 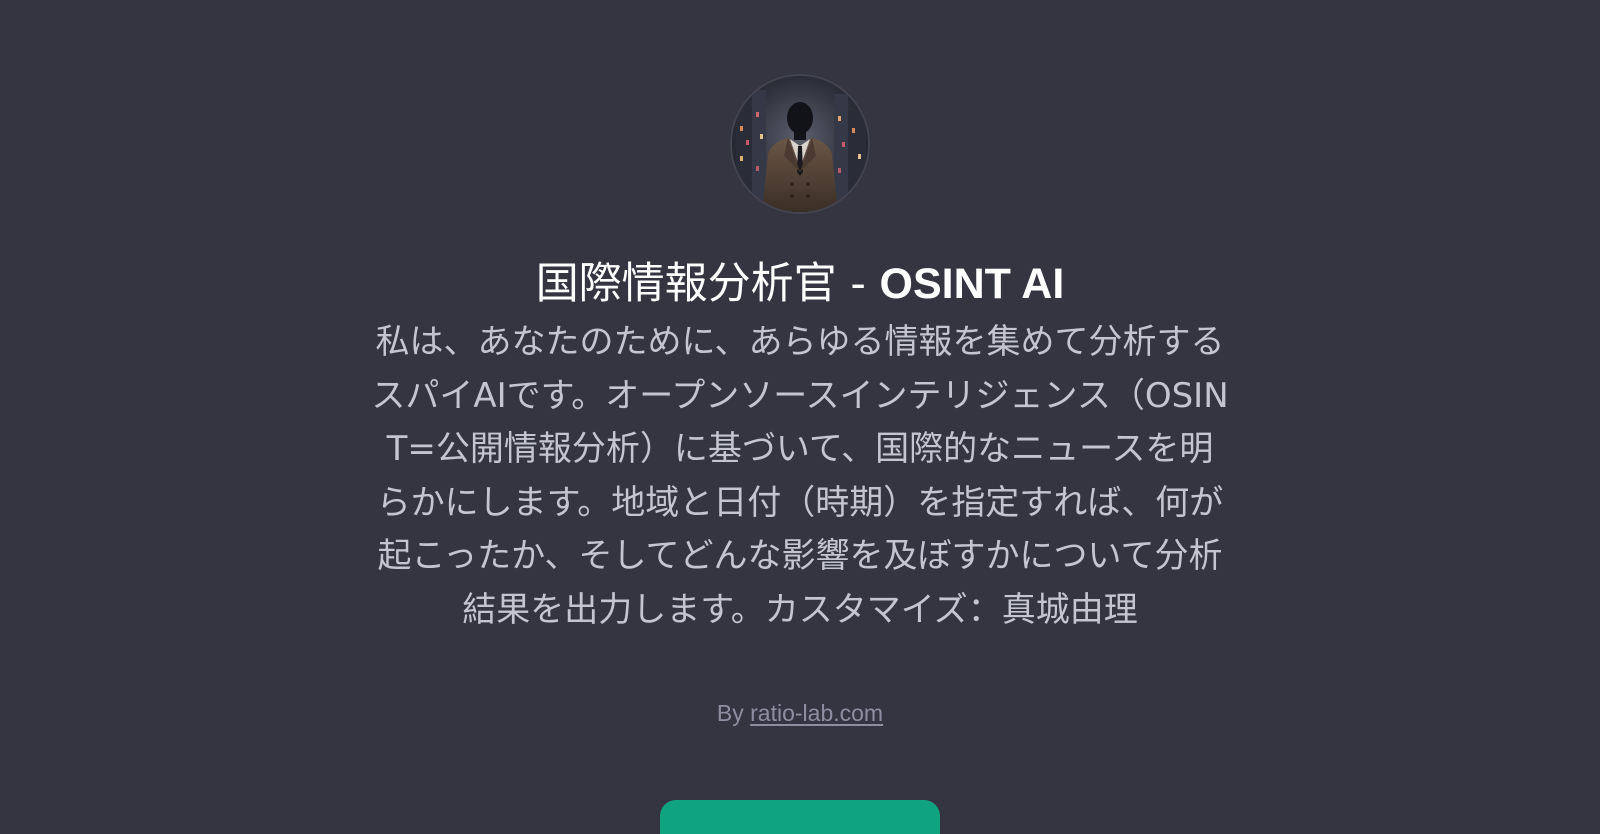 What do you see at coordinates (972, 284) in the screenshot?
I see `gpt-title-suffix: OSINT AI` at bounding box center [972, 284].